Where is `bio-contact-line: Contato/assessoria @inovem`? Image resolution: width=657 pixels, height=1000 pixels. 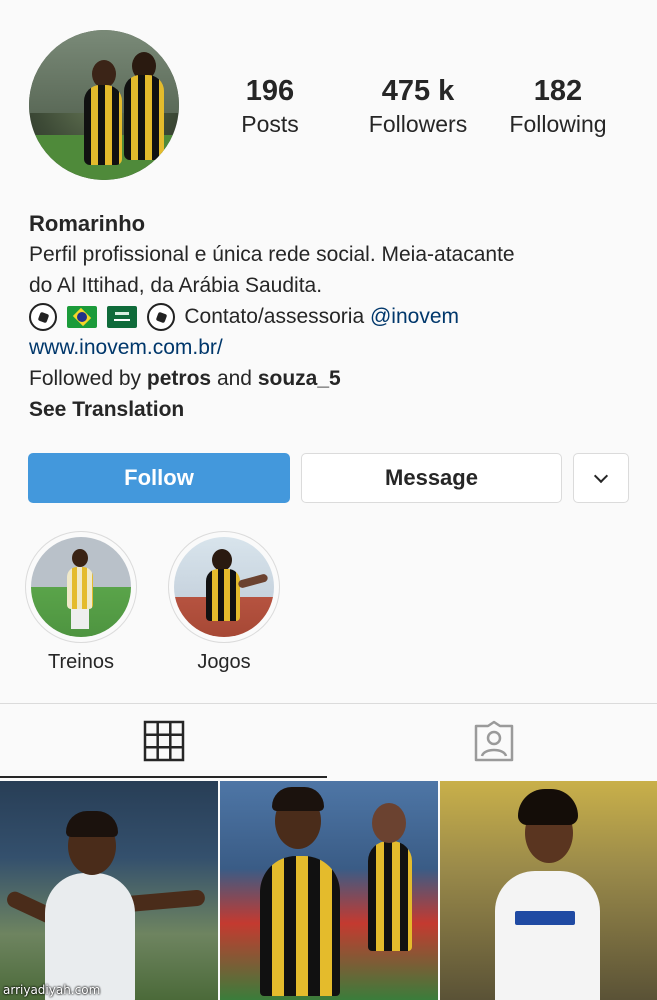 bio-contact-line: Contato/assessoria @inovem is located at coordinates (334, 316).